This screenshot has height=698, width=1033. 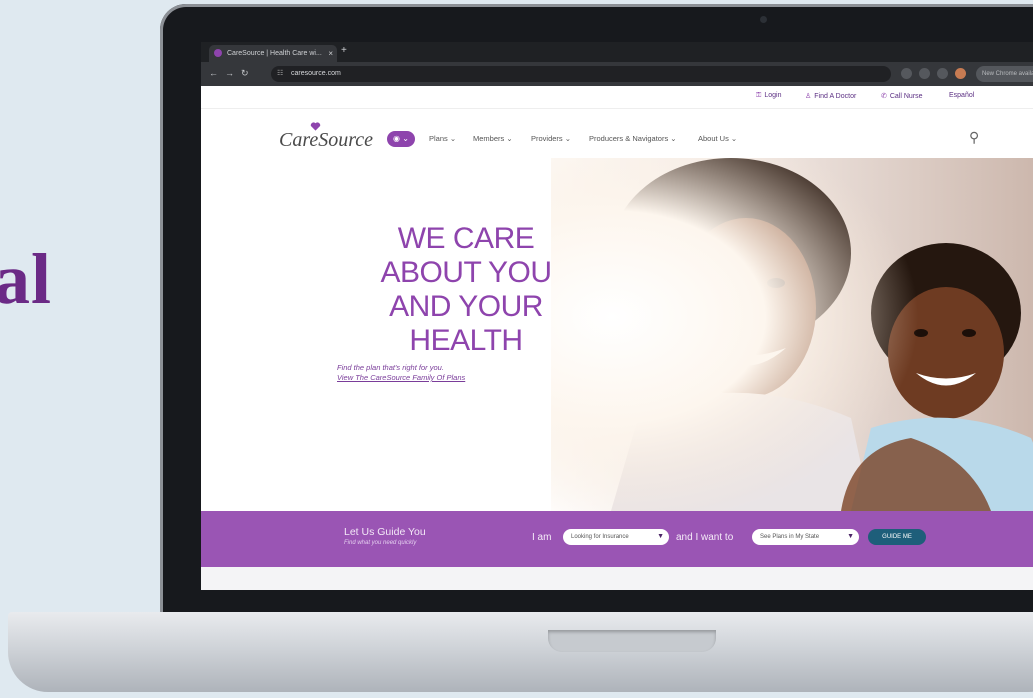 What do you see at coordinates (401, 377) in the screenshot?
I see `view-plans-link: View The CareSource Family Of Plans` at bounding box center [401, 377].